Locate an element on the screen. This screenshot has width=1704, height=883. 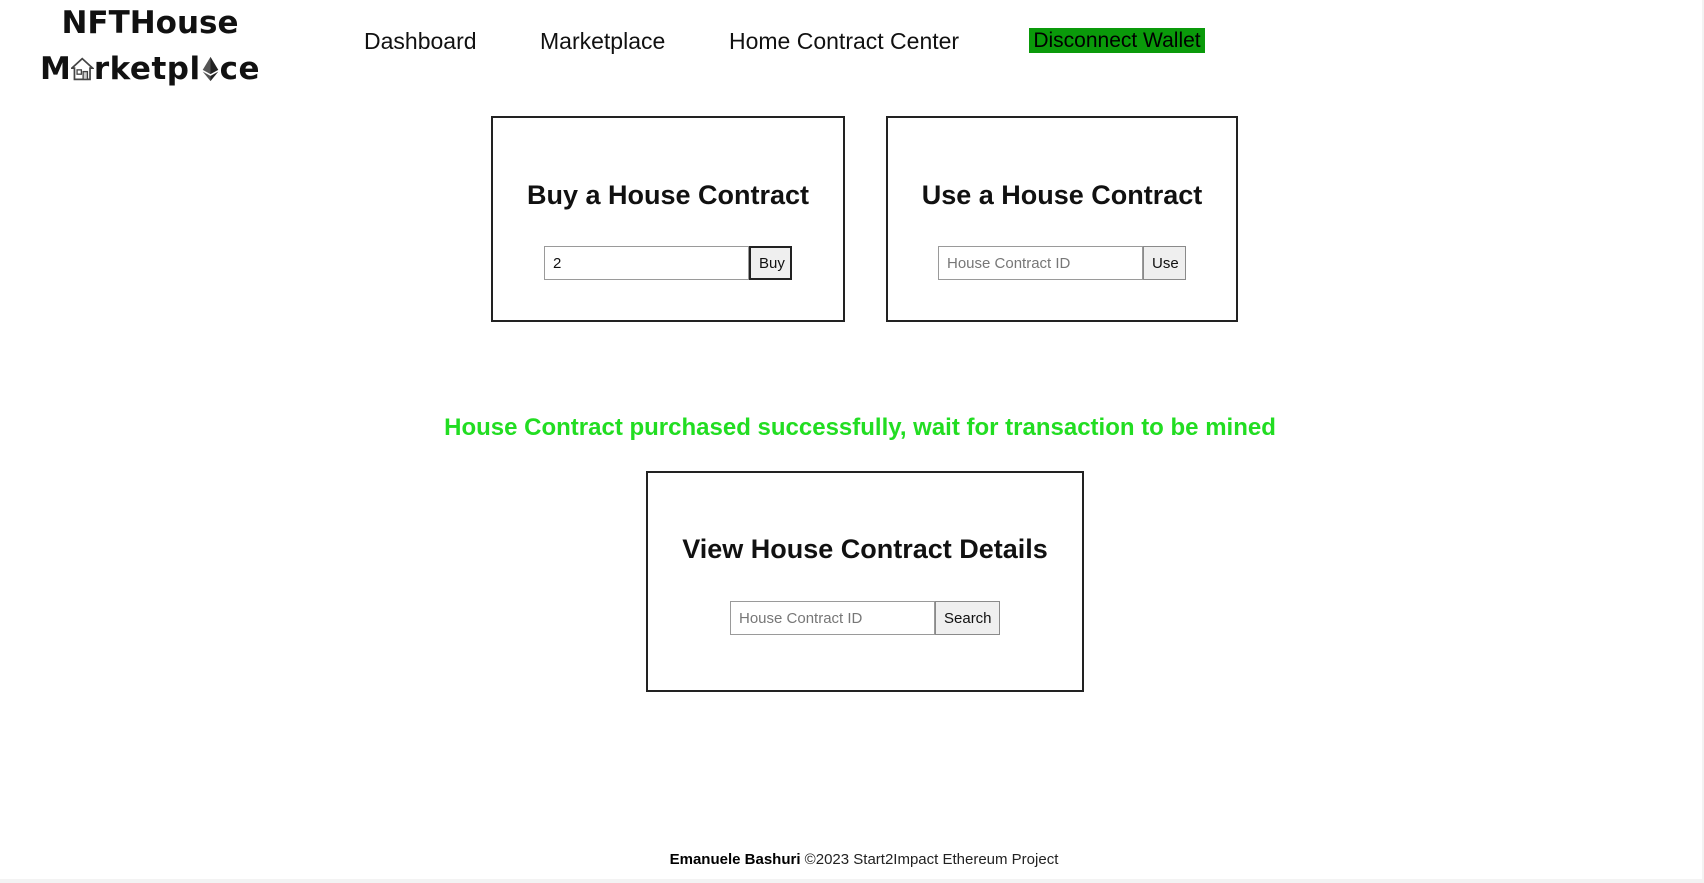
use-button: Use is located at coordinates (1164, 263).